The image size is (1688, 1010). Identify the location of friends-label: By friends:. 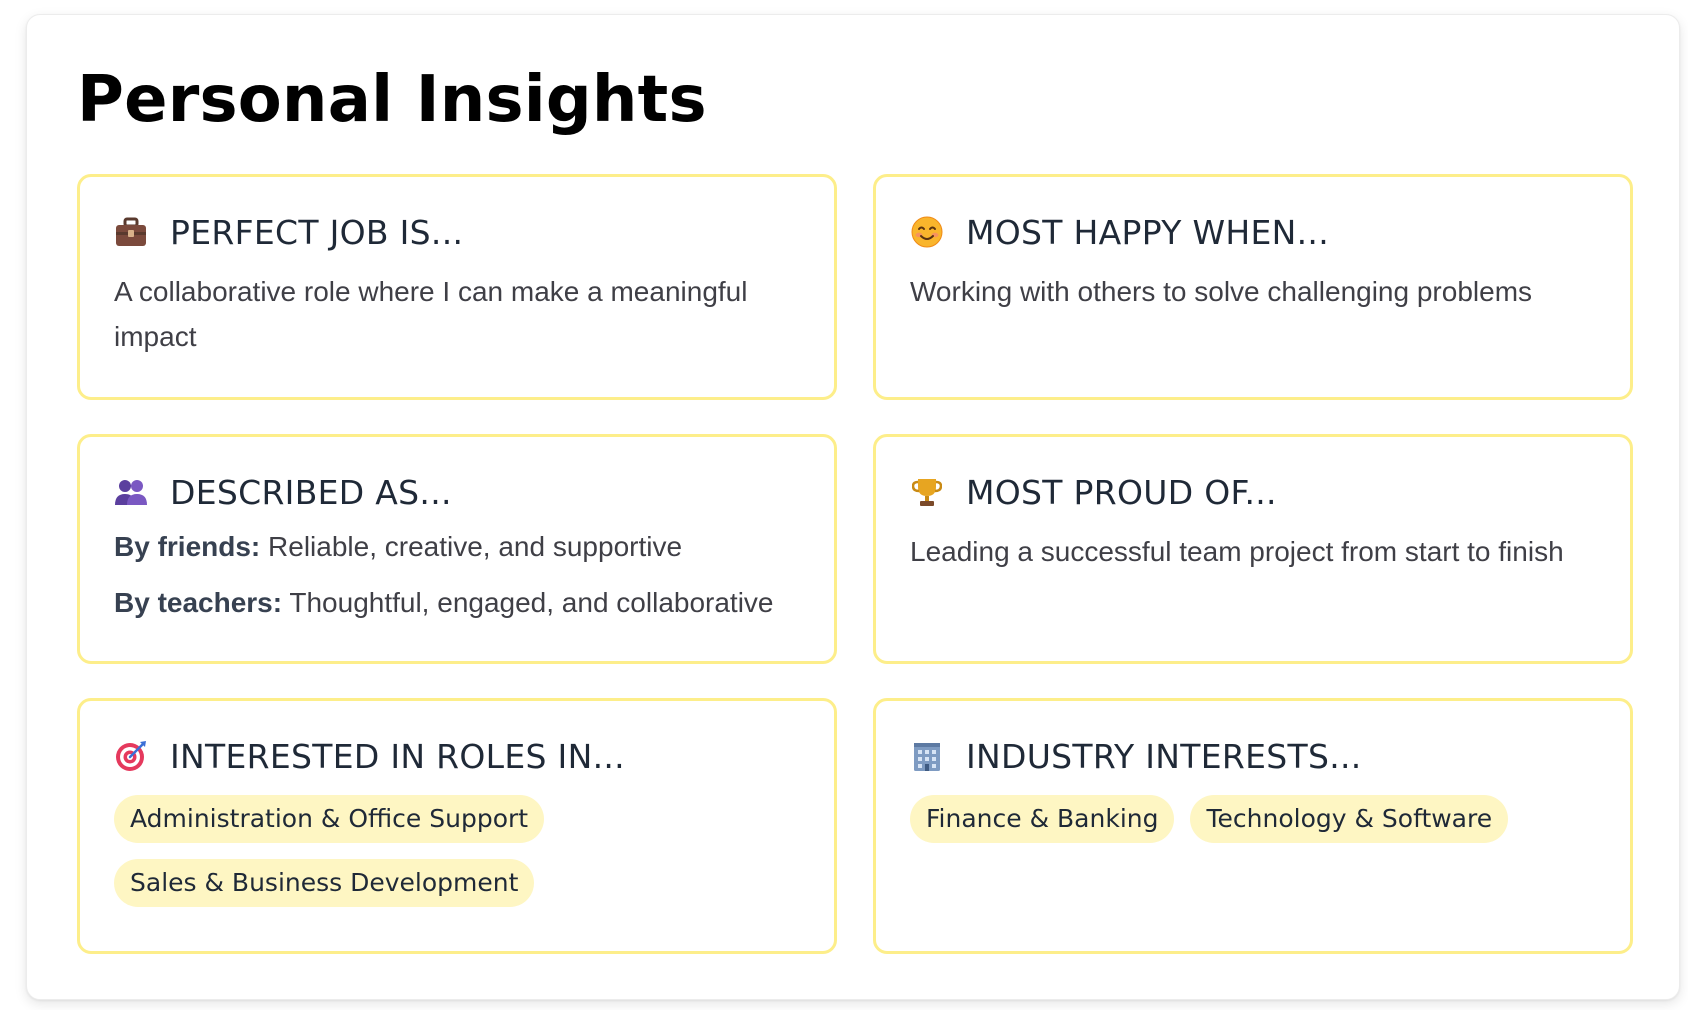
(187, 546).